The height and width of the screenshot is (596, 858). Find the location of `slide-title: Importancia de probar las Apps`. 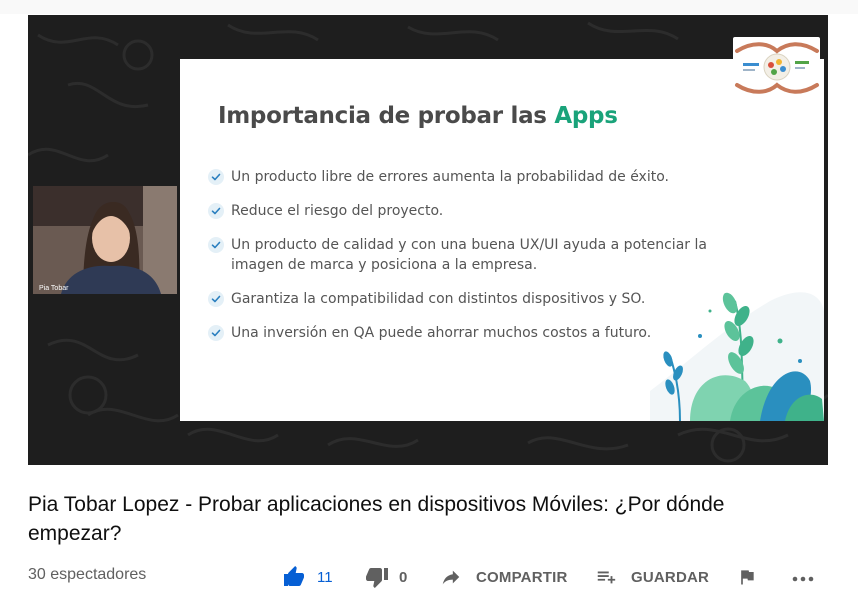

slide-title: Importancia de probar las Apps is located at coordinates (418, 116).